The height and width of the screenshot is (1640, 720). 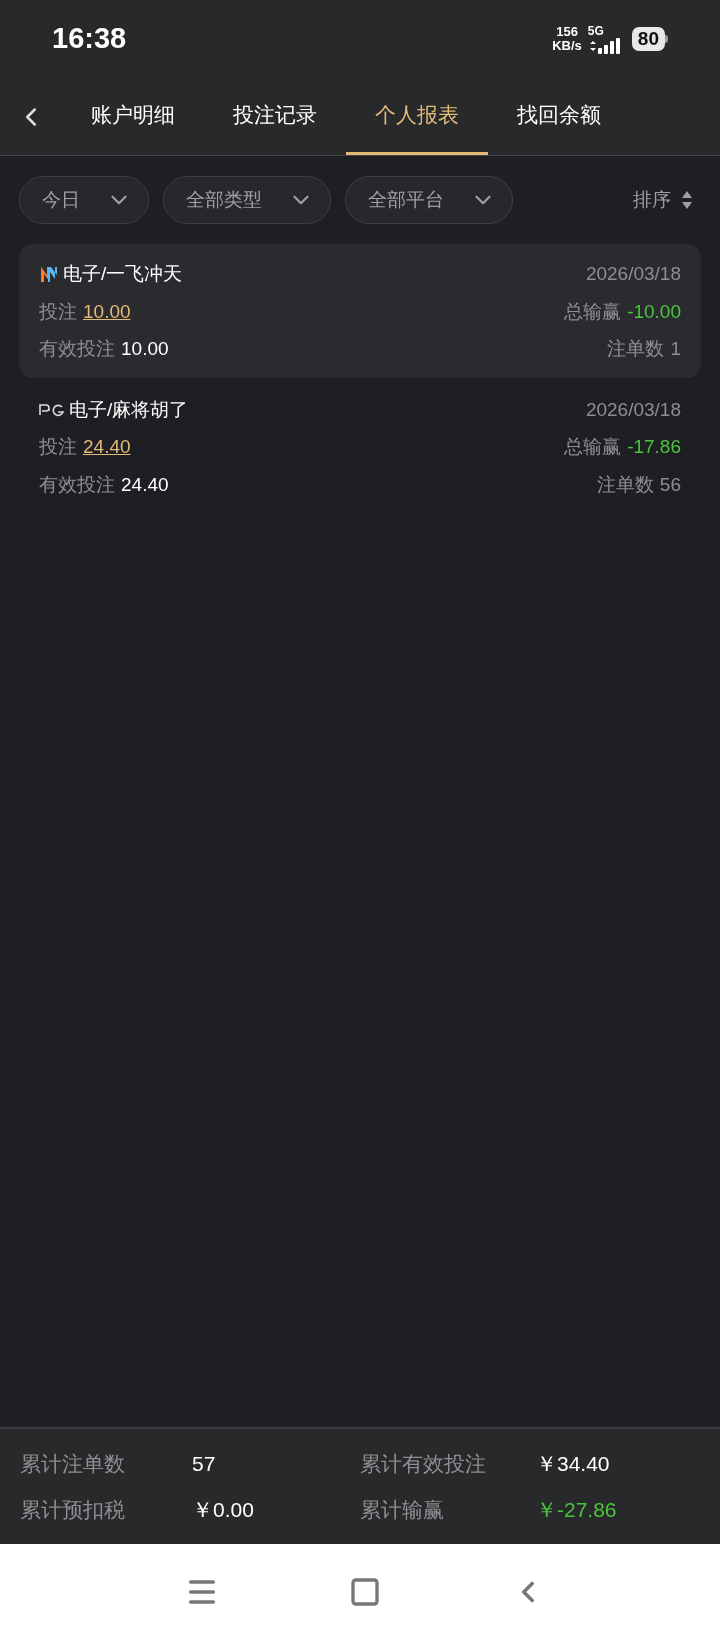 What do you see at coordinates (365, 1592) in the screenshot?
I see `home-icon` at bounding box center [365, 1592].